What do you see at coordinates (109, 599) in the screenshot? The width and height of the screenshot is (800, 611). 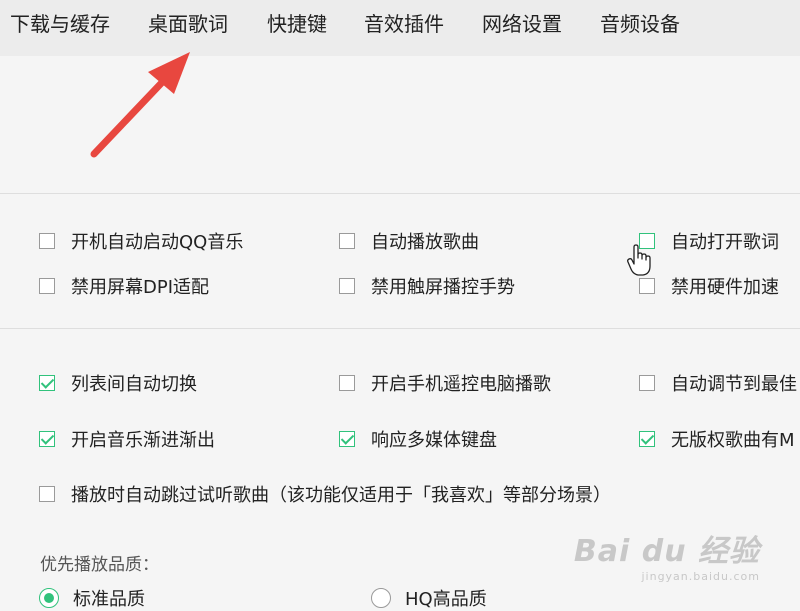 I see `radio-label: 标准品质` at bounding box center [109, 599].